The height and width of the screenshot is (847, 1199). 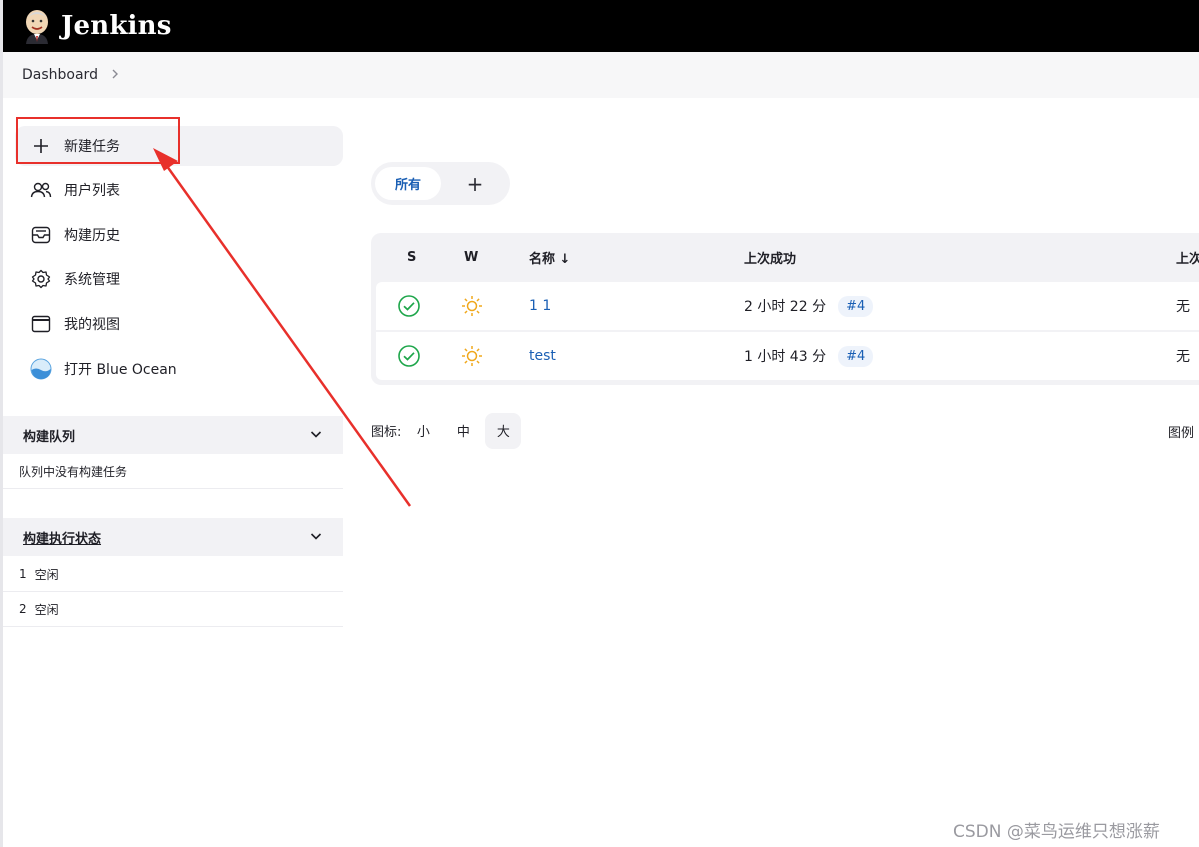 What do you see at coordinates (408, 183) in the screenshot?
I see `tab-all: 所有` at bounding box center [408, 183].